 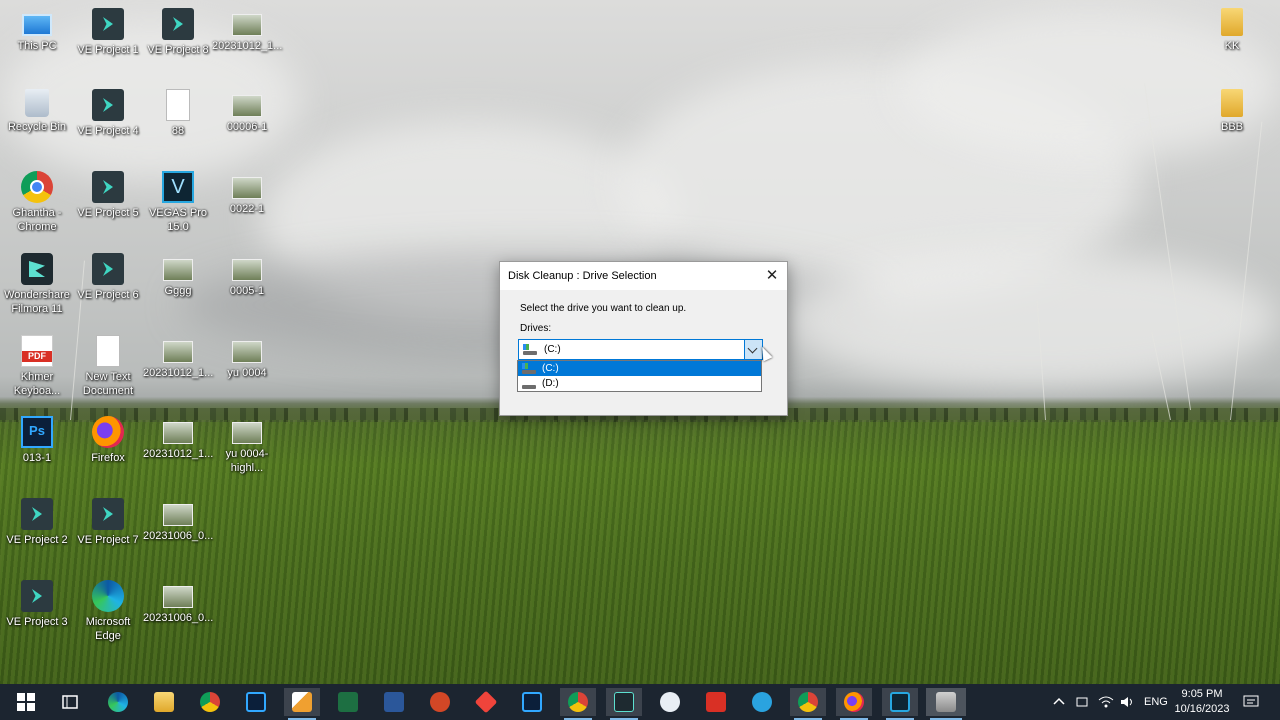 I want to click on dialog-title: Disk Cleanup : Drive Selection, so click(x=582, y=276).